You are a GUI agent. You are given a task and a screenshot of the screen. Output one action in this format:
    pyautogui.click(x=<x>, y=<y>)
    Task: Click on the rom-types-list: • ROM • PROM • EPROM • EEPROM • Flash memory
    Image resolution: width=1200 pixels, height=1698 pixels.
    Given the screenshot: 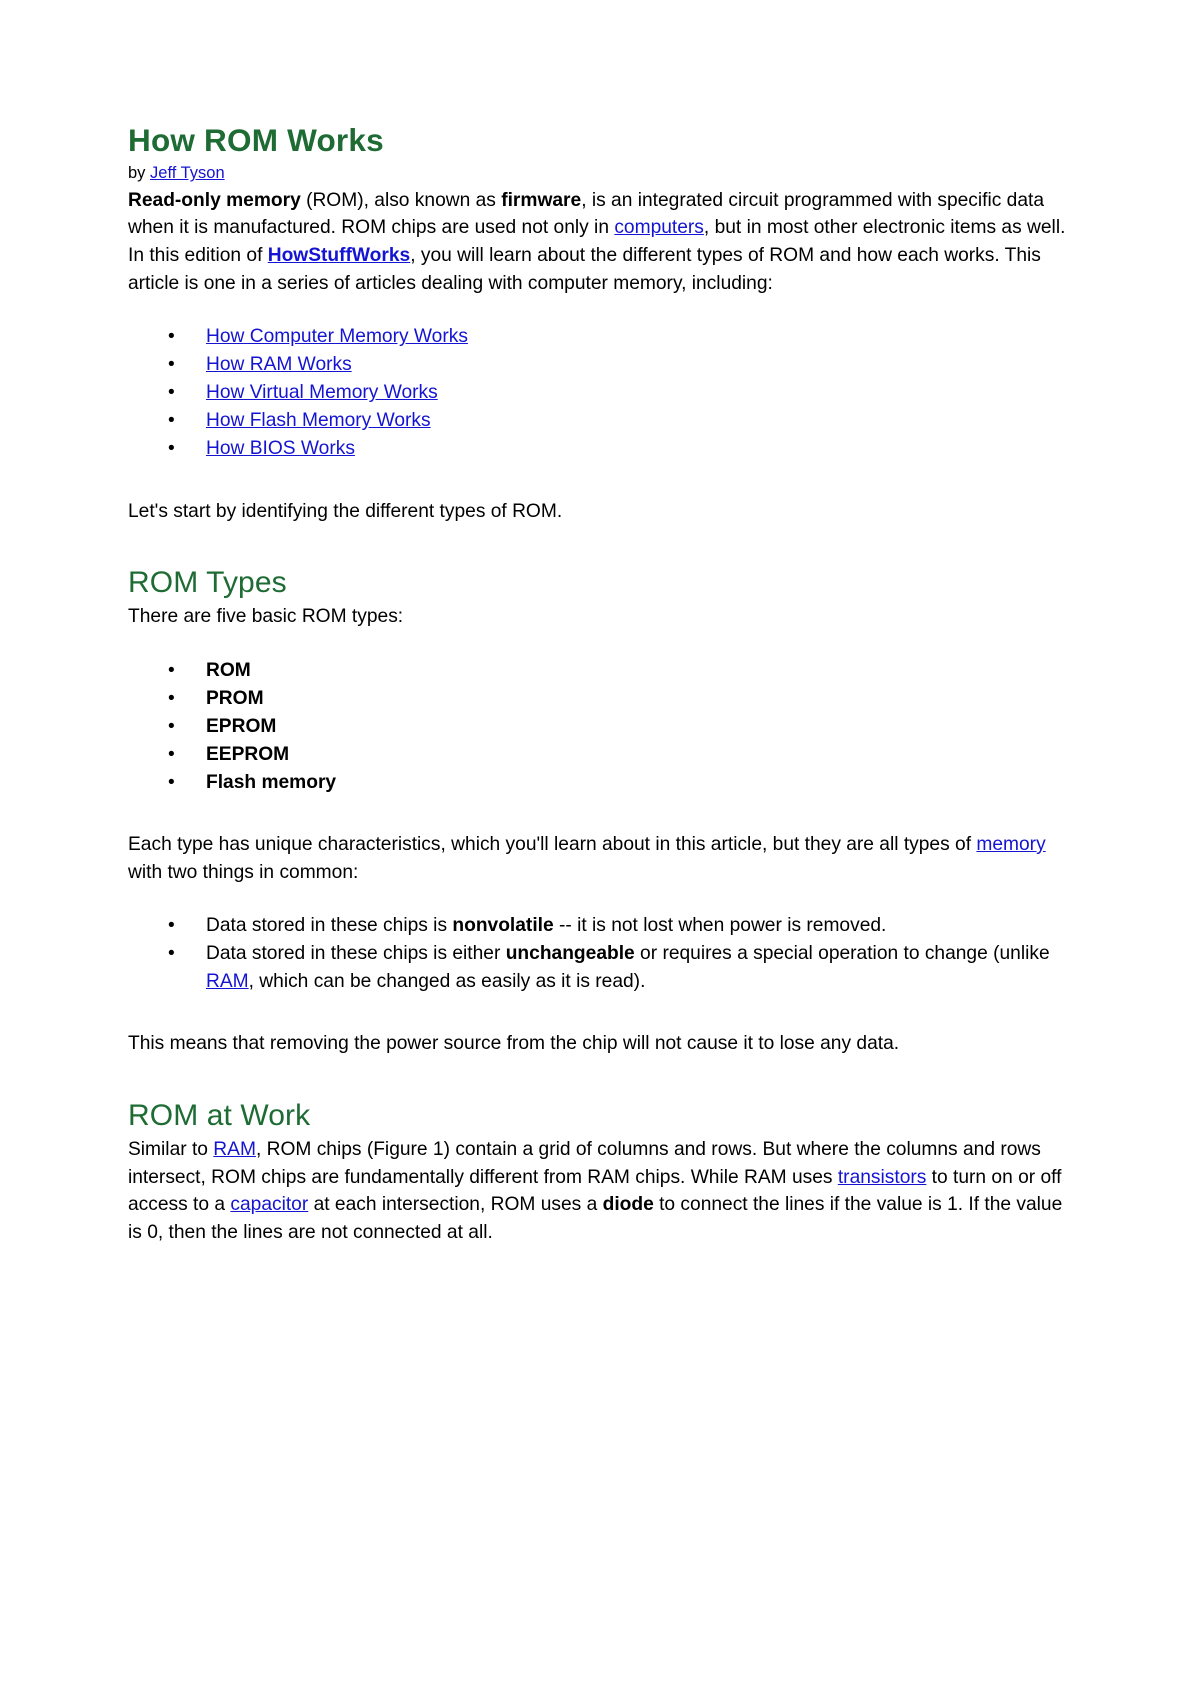 What is the action you would take?
    pyautogui.click(x=604, y=727)
    